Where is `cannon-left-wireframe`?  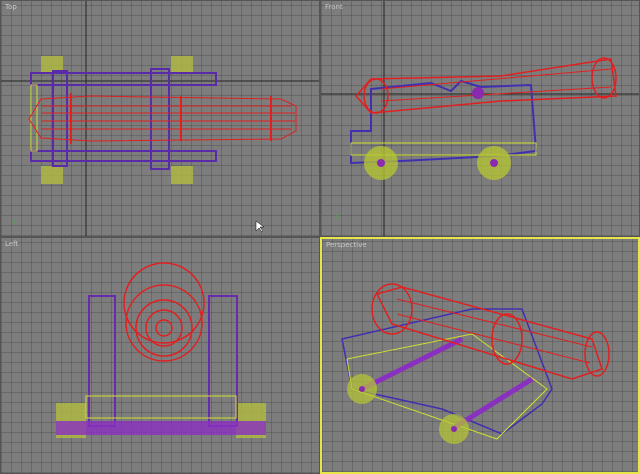 cannon-left-wireframe is located at coordinates (161, 350).